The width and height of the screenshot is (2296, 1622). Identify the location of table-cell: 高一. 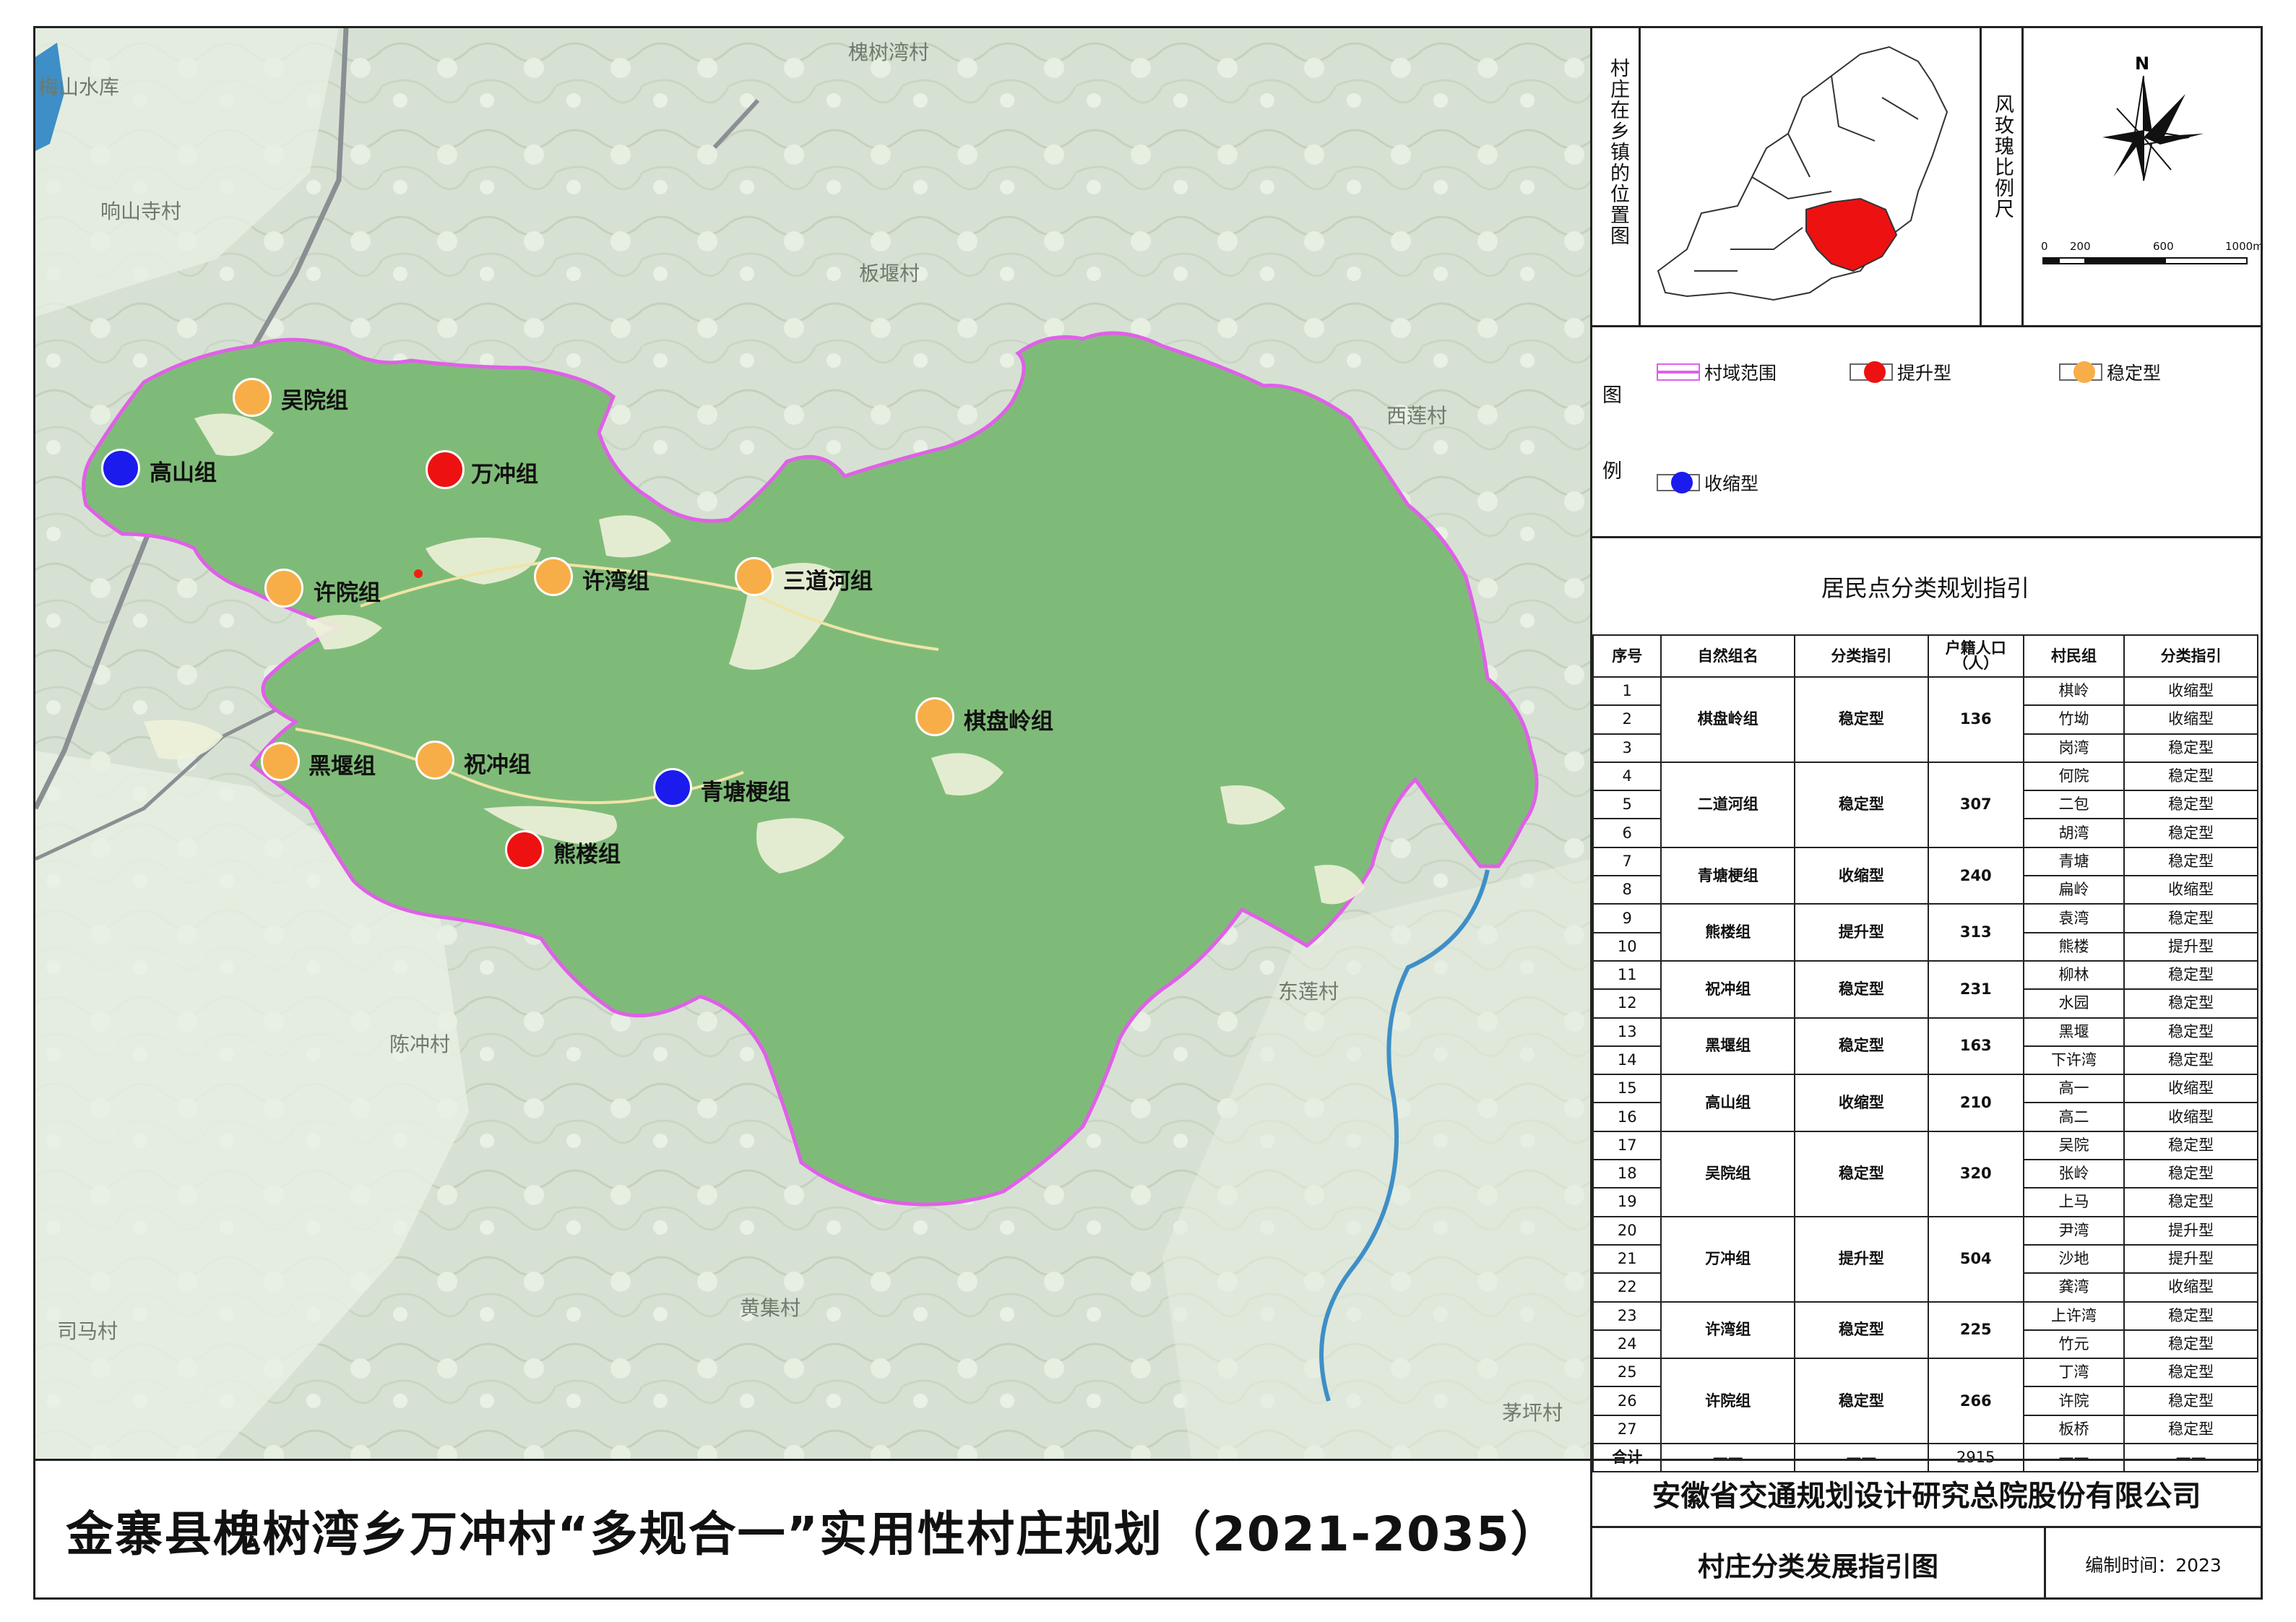
(2073, 1089).